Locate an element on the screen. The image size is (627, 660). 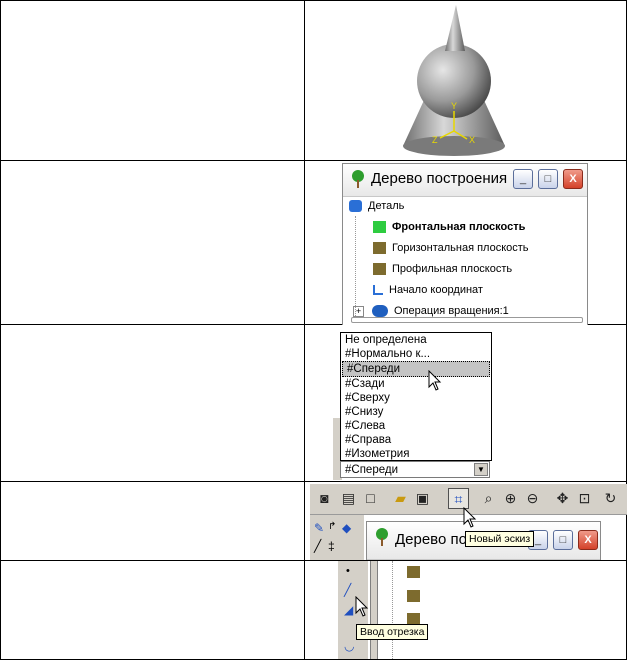
orientation-option-selected: #Спереди is located at coordinates (416, 369).